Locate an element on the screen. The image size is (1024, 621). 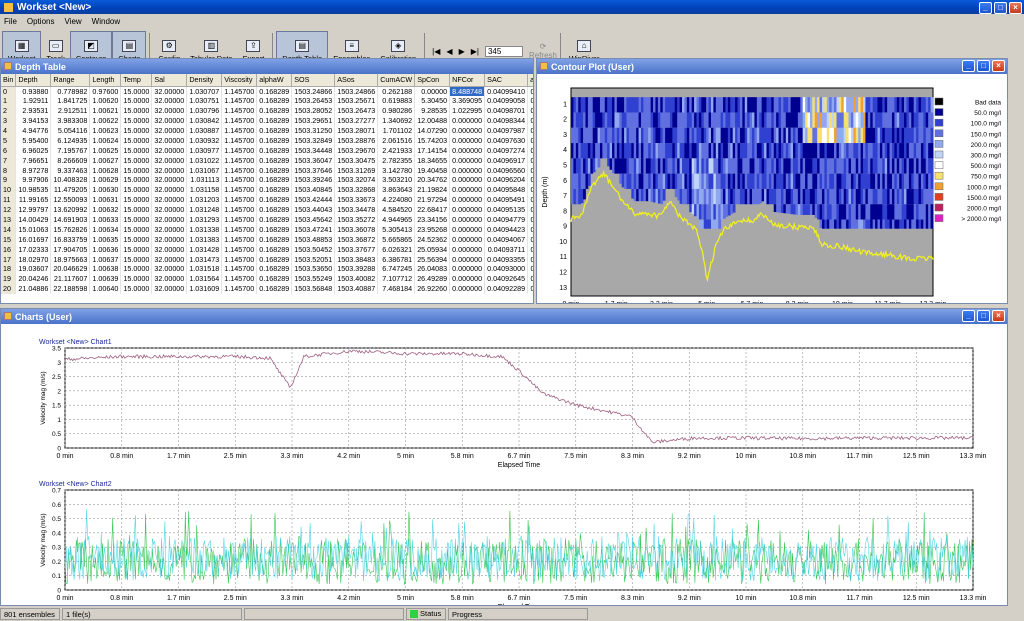
table-cell: 1.340692 is located at coordinates (396, 120).